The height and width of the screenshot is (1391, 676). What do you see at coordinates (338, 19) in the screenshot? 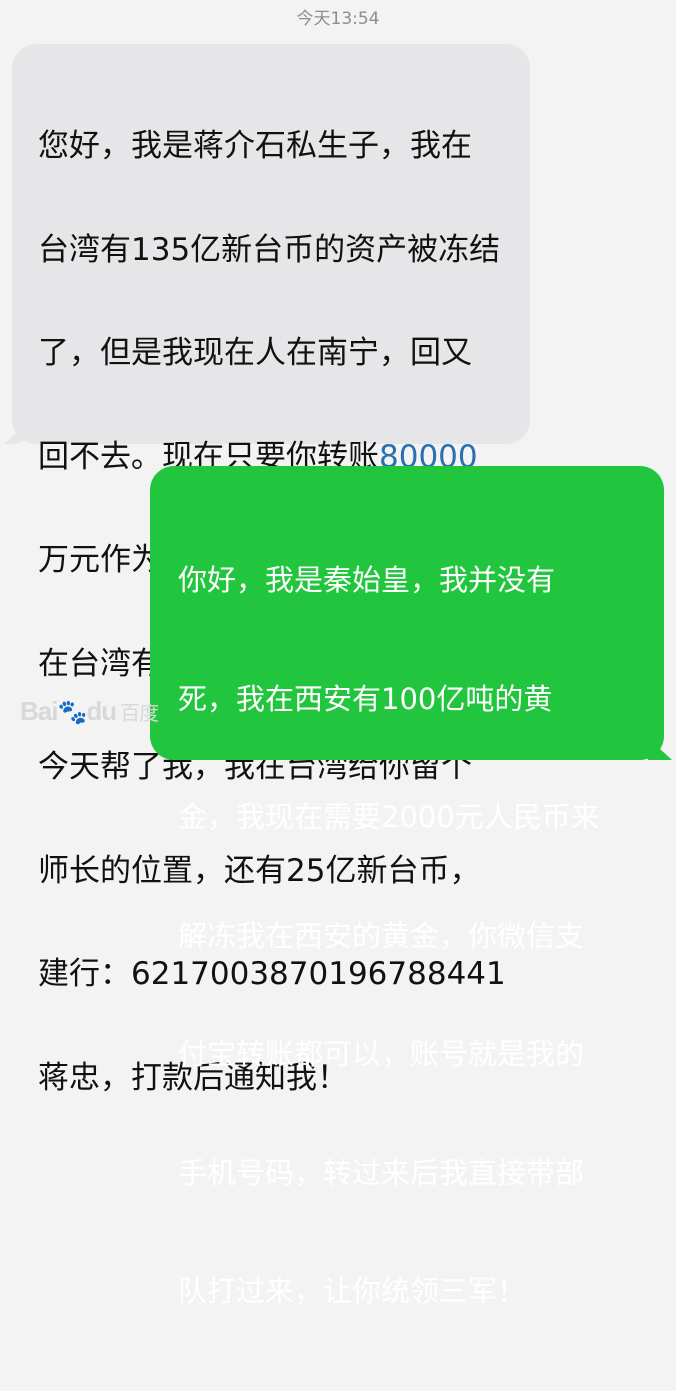
I see `message-timestamp: 今天13:54` at bounding box center [338, 19].